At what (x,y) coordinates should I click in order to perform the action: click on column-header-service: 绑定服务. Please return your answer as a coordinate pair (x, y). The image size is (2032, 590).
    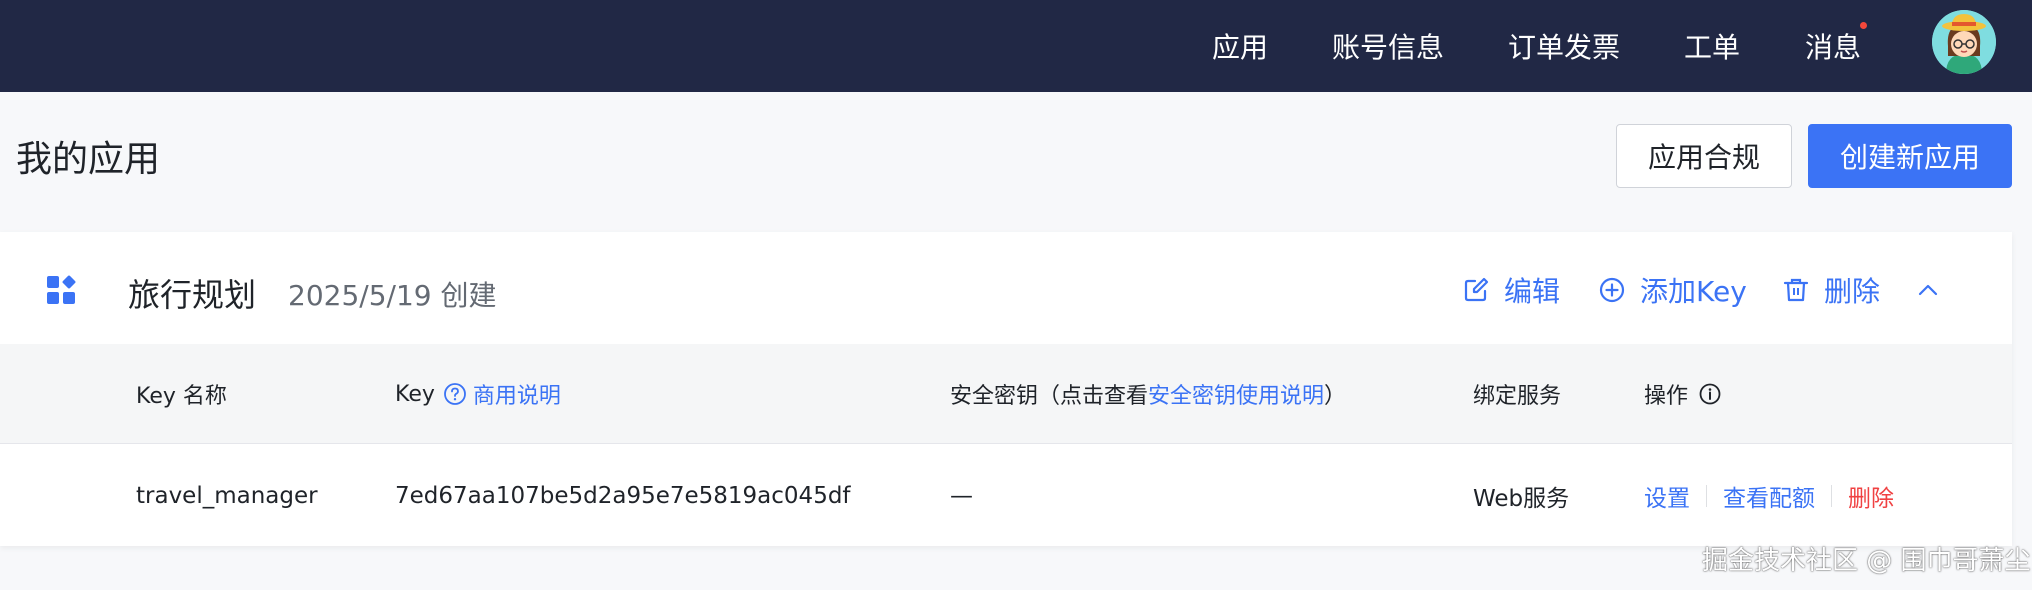
    Looking at the image, I should click on (1517, 396).